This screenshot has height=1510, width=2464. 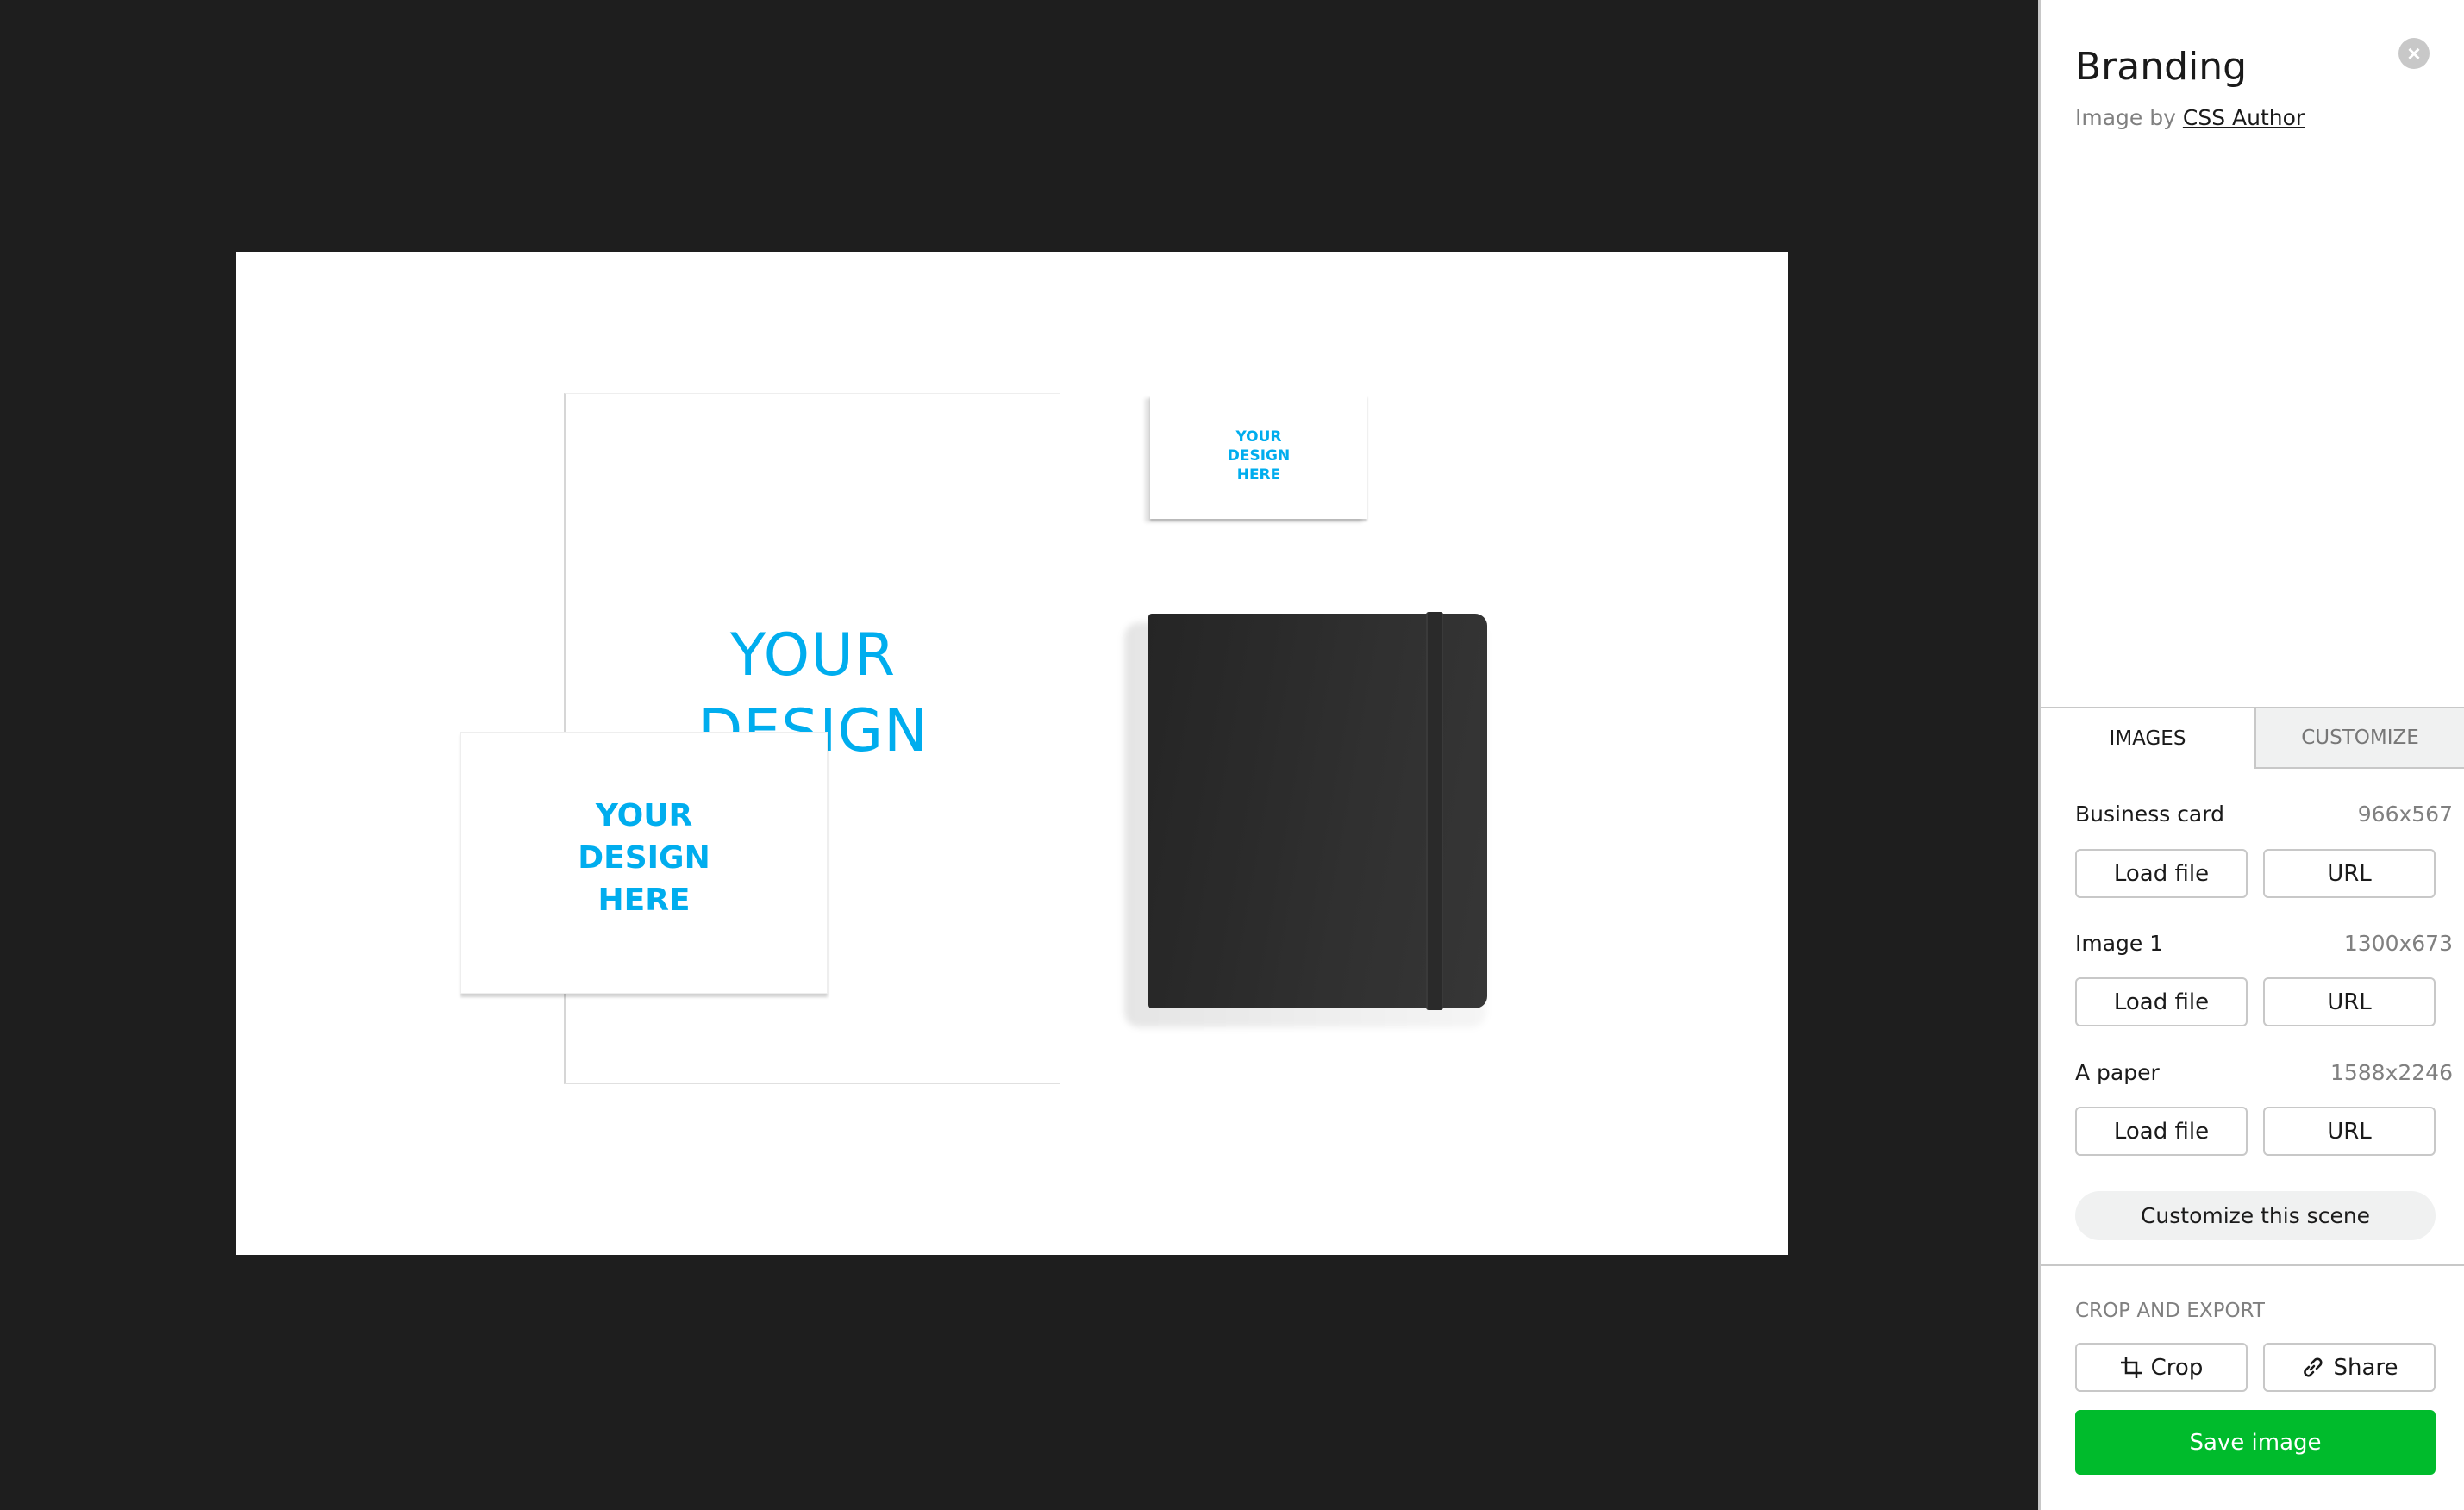 What do you see at coordinates (644, 815) in the screenshot?
I see `bcard-line: YOUR` at bounding box center [644, 815].